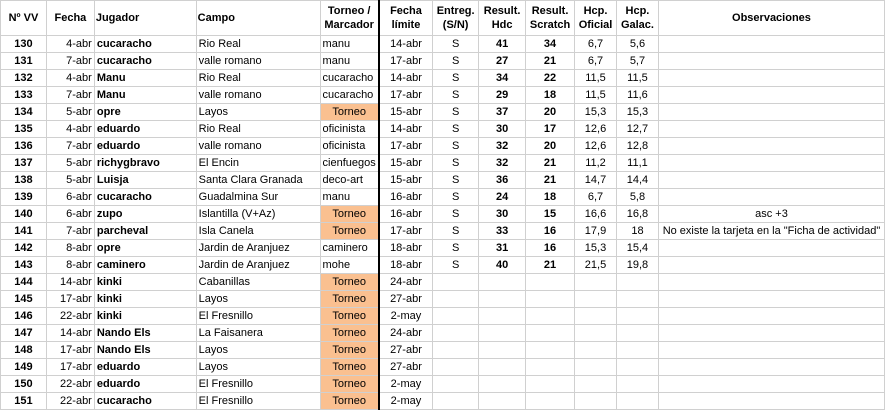 The image size is (885, 411). What do you see at coordinates (595, 18) in the screenshot?
I see `header-hcp-oficial: Hcp. Oficial` at bounding box center [595, 18].